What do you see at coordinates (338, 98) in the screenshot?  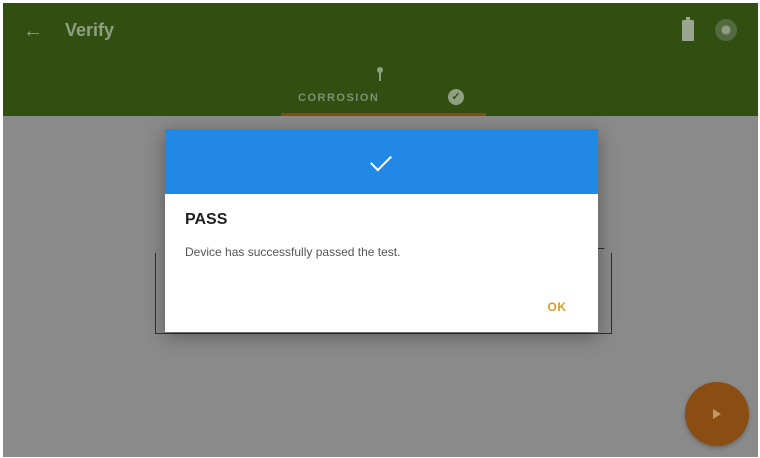 I see `tab-corrosion: CORROSION` at bounding box center [338, 98].